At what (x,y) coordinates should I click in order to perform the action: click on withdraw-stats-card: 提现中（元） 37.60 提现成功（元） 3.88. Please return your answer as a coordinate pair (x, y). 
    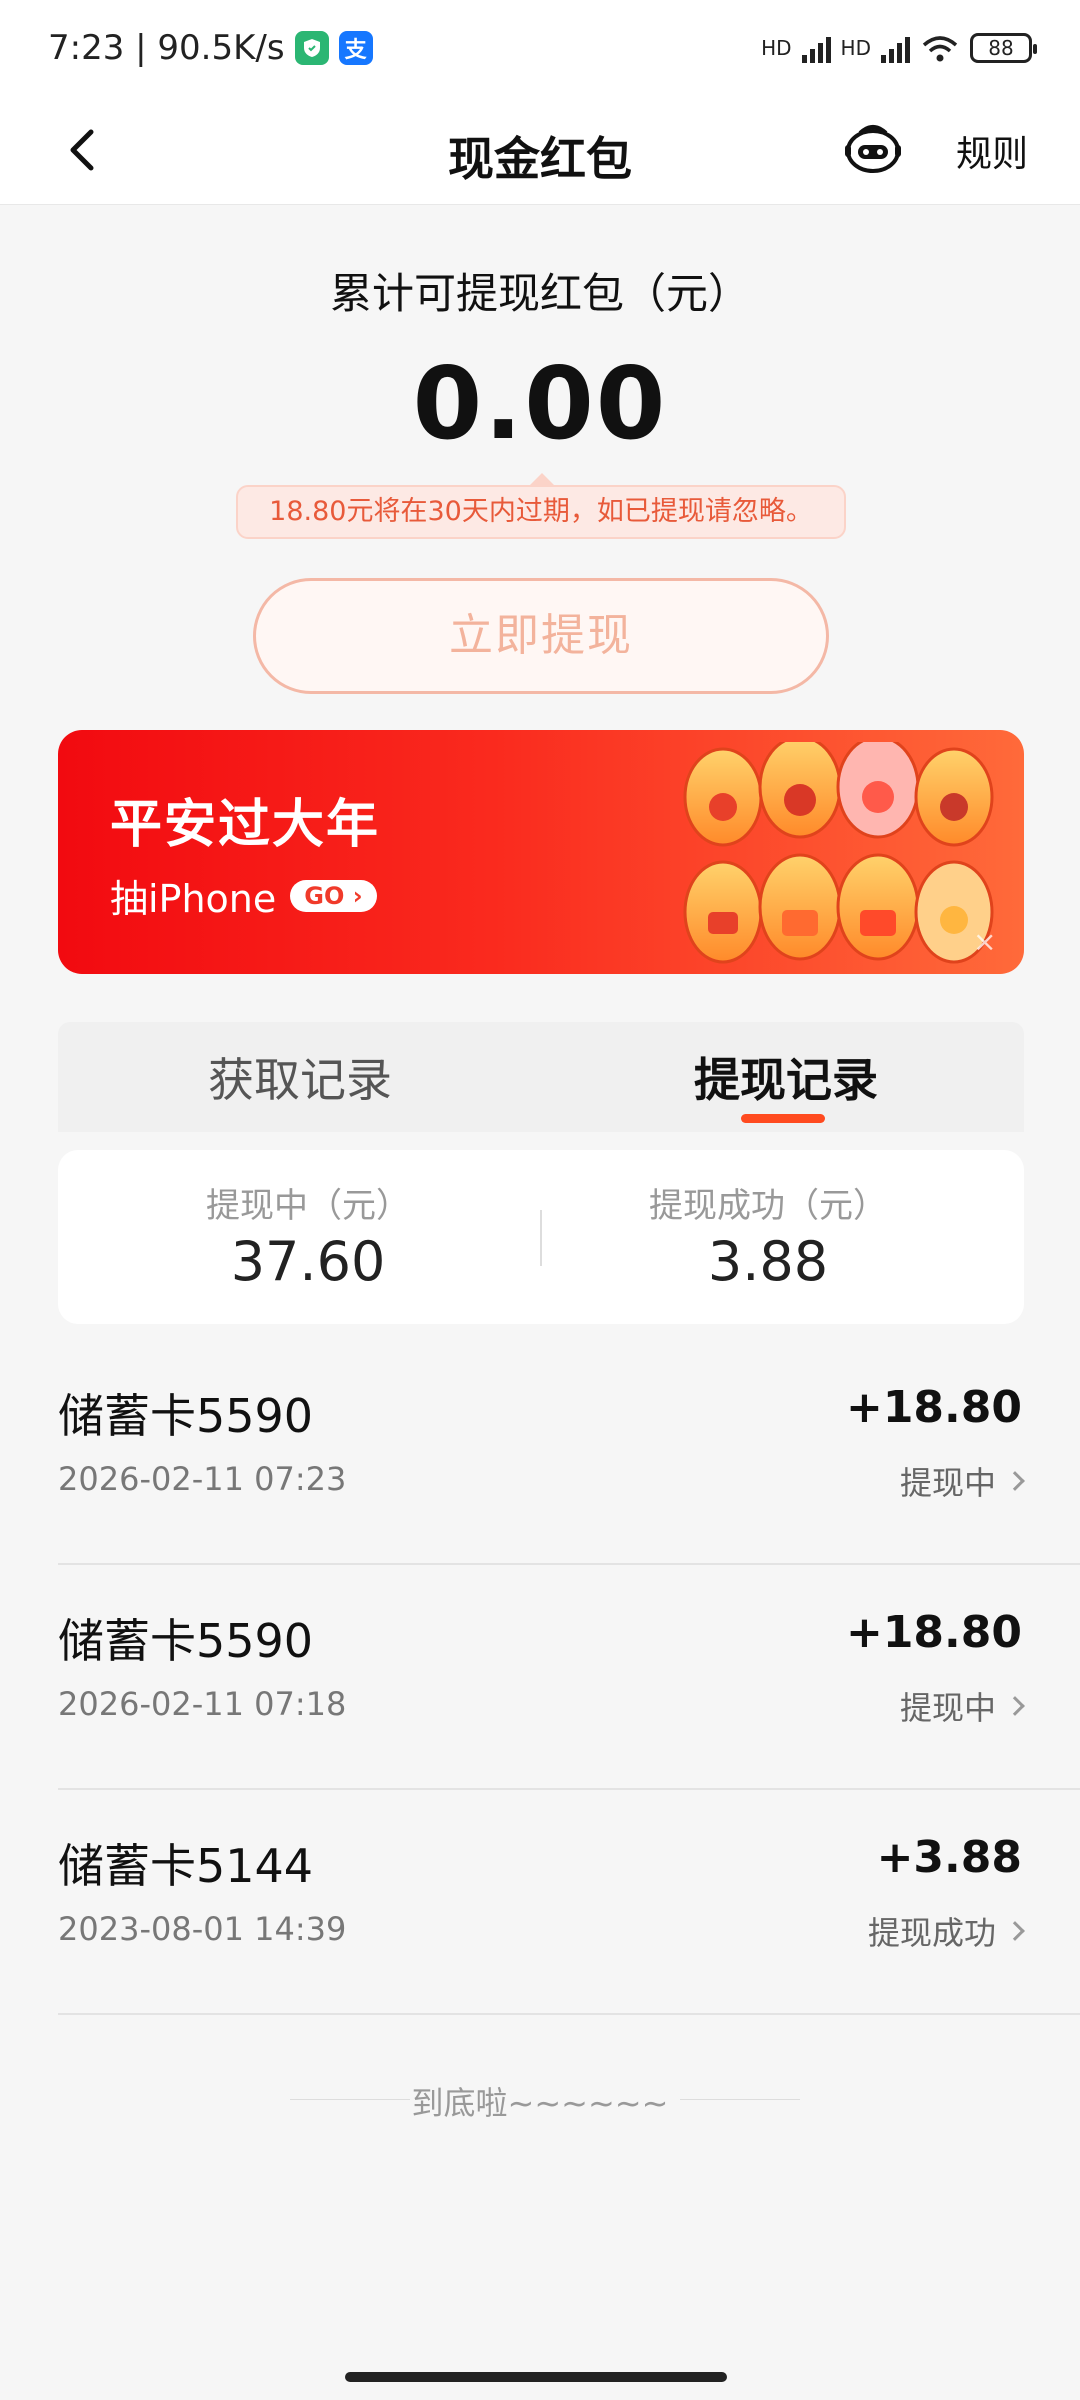
    Looking at the image, I should click on (541, 1237).